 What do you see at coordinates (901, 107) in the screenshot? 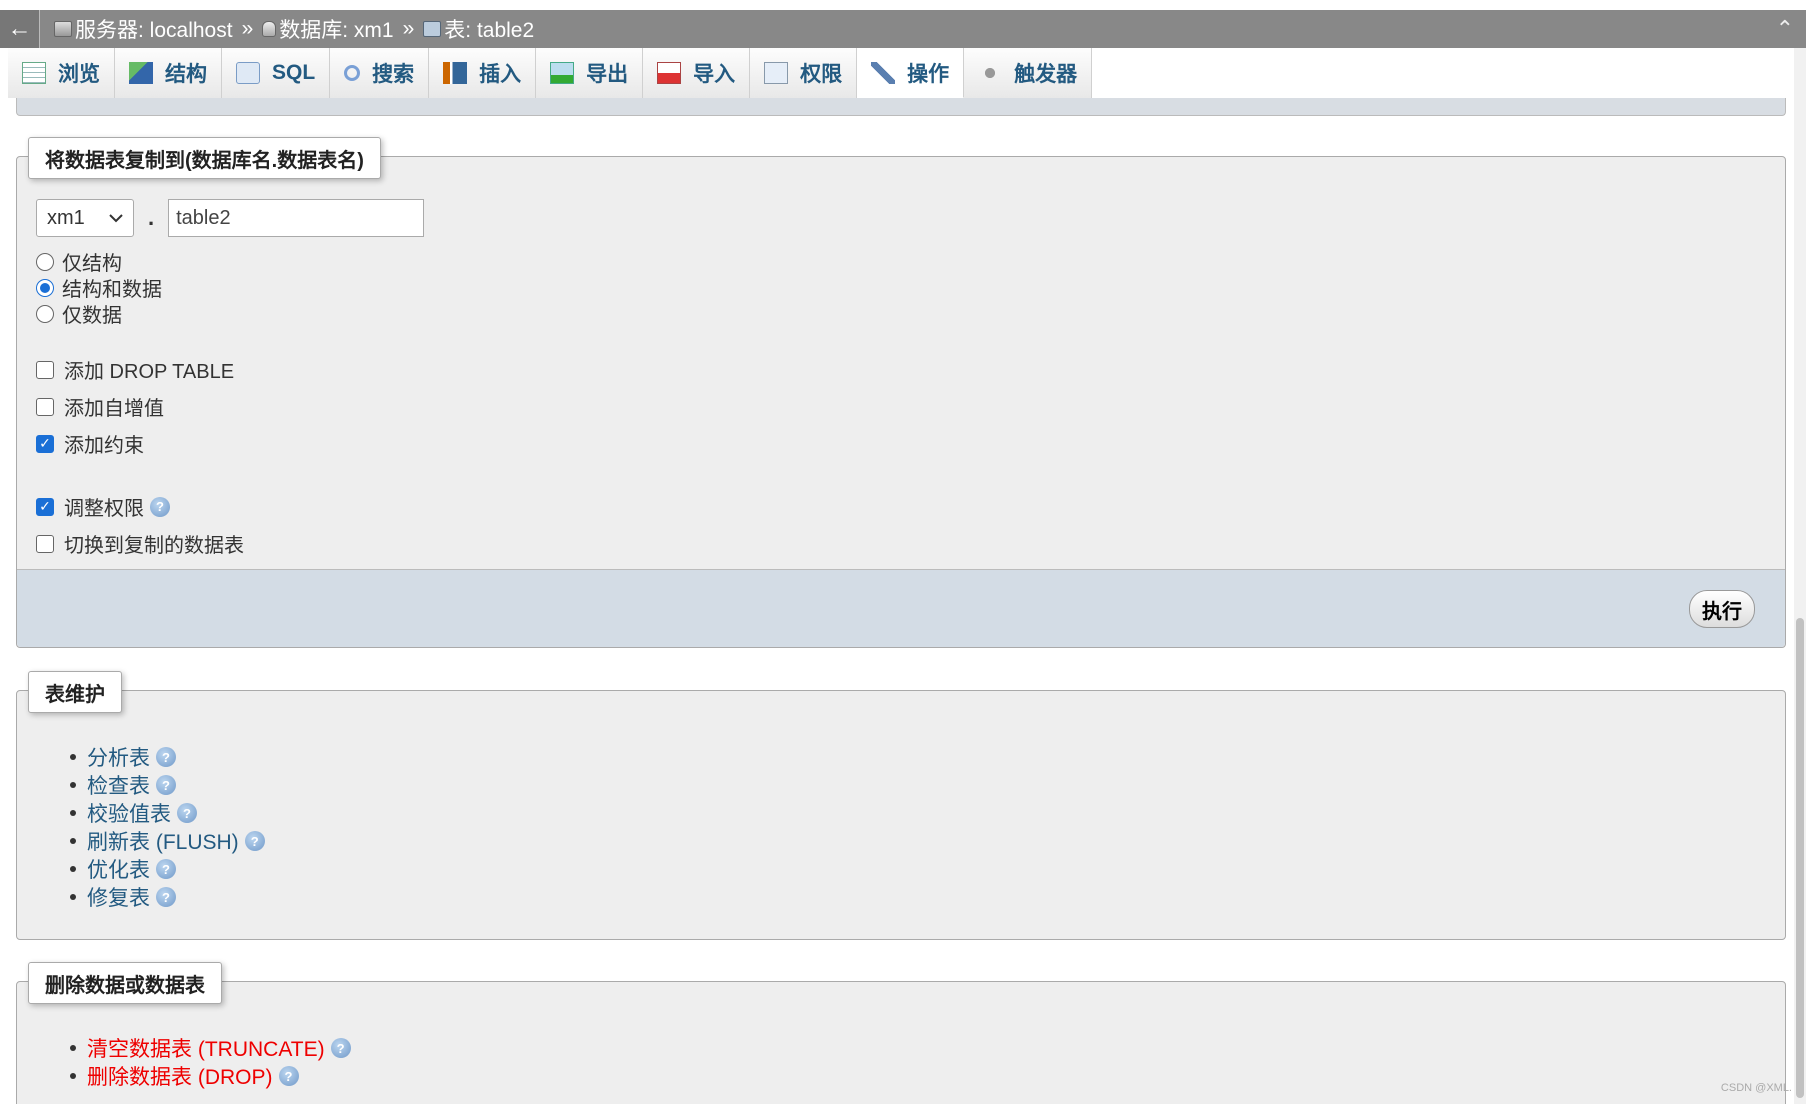
I see `previous-panel-edge` at bounding box center [901, 107].